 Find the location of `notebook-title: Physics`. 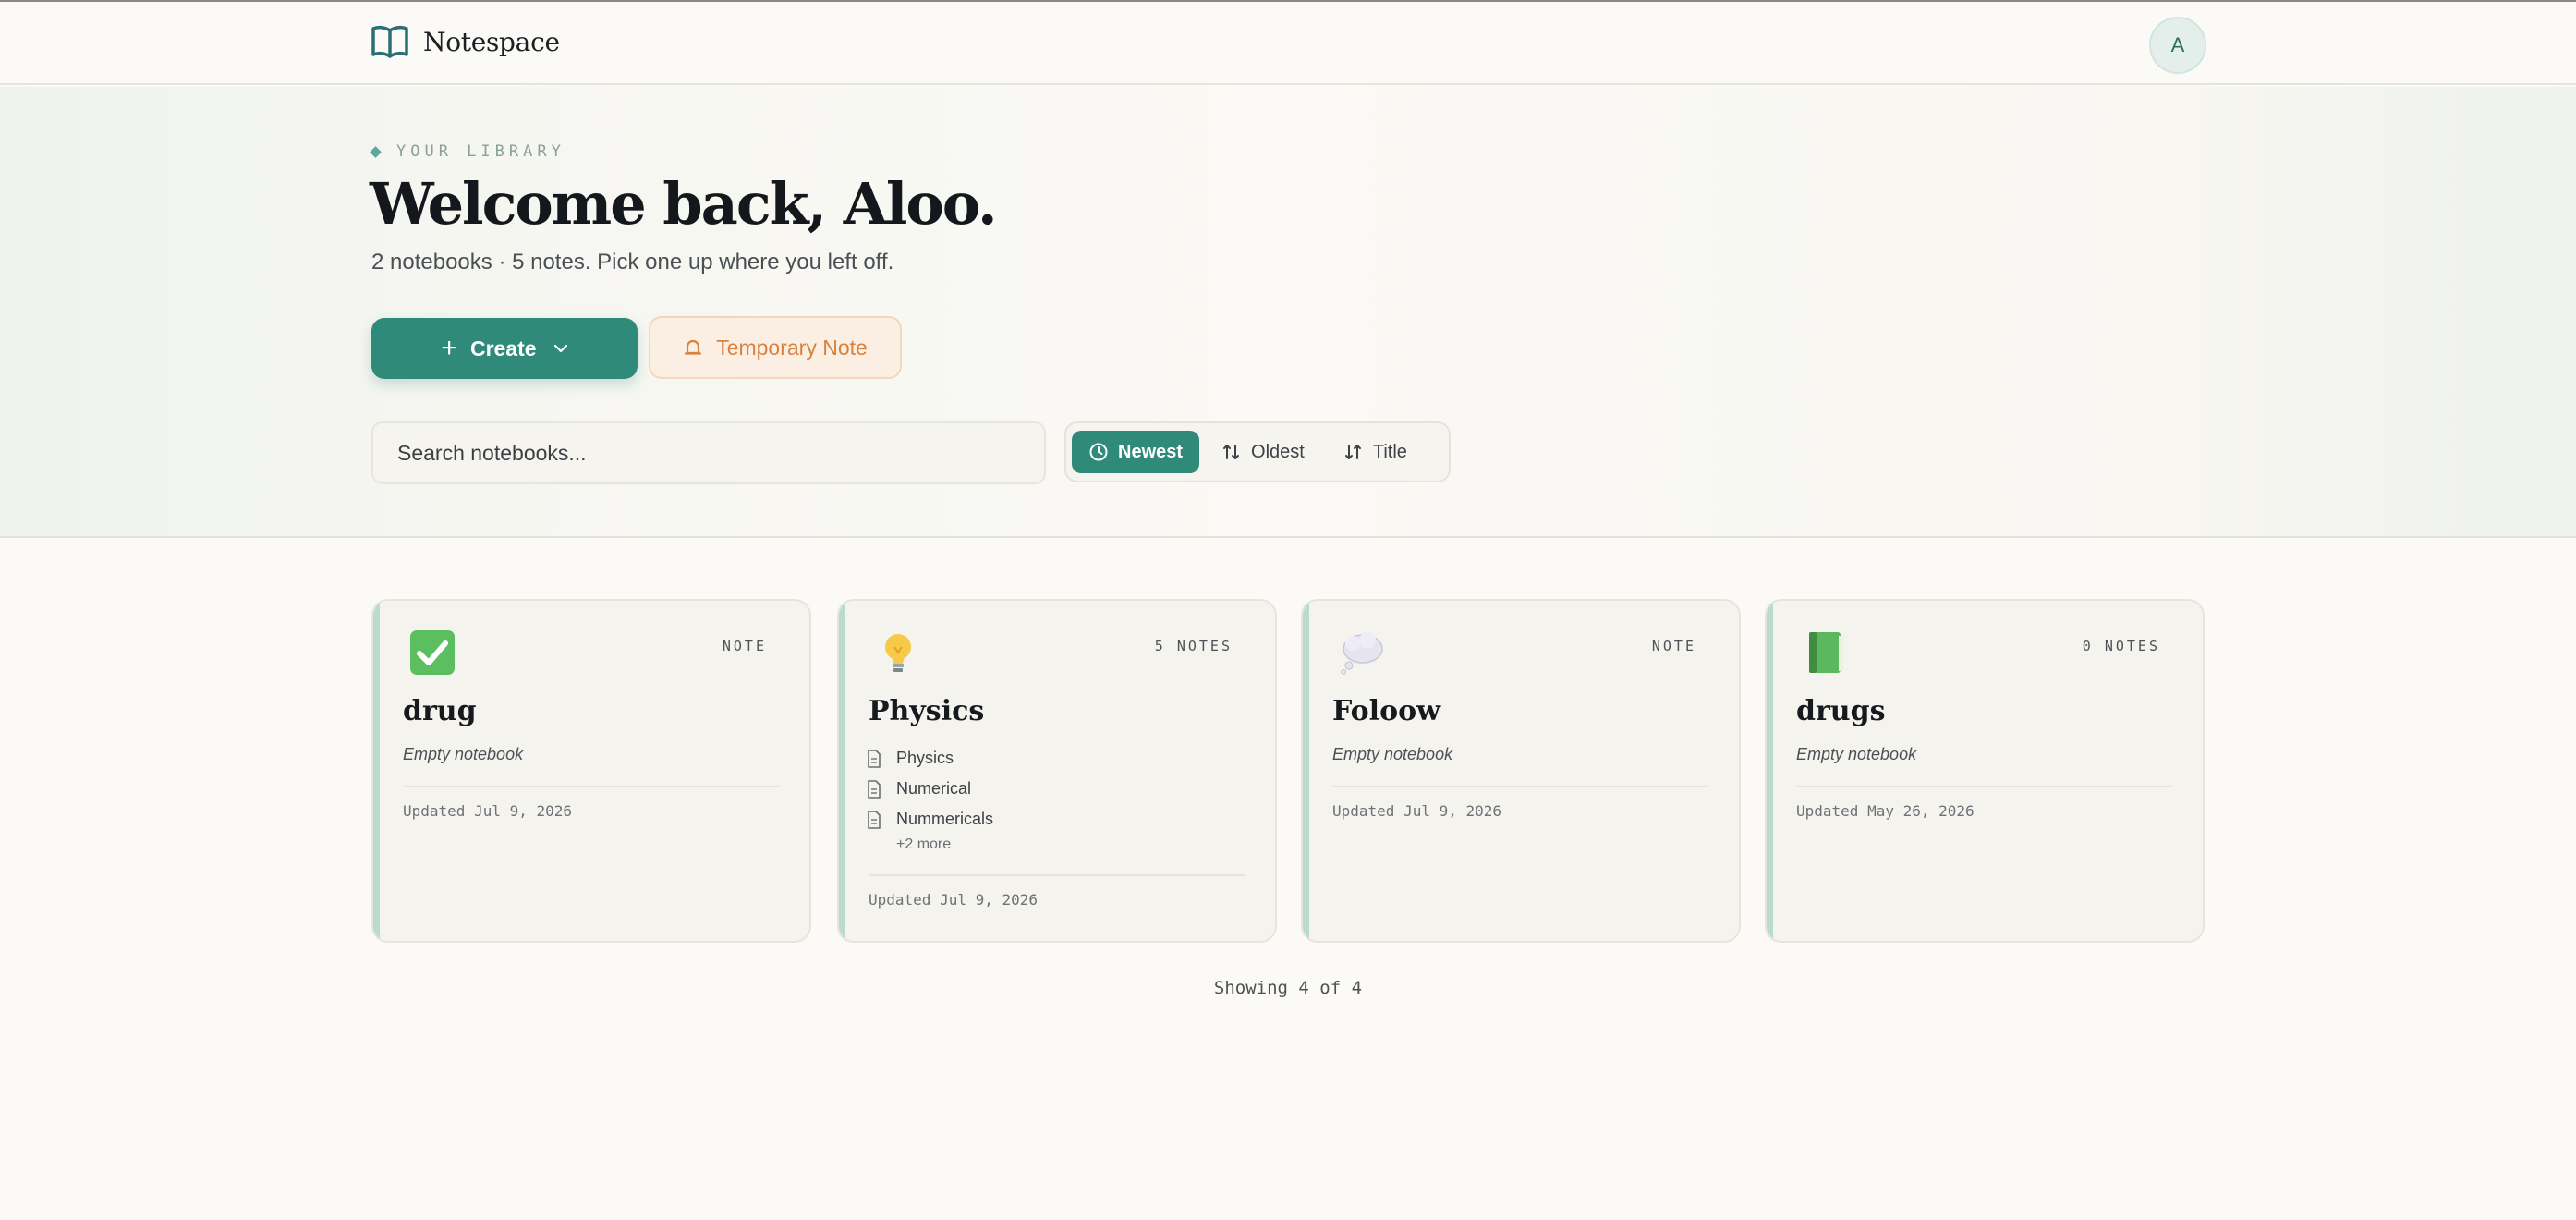

notebook-title: Physics is located at coordinates (927, 711).